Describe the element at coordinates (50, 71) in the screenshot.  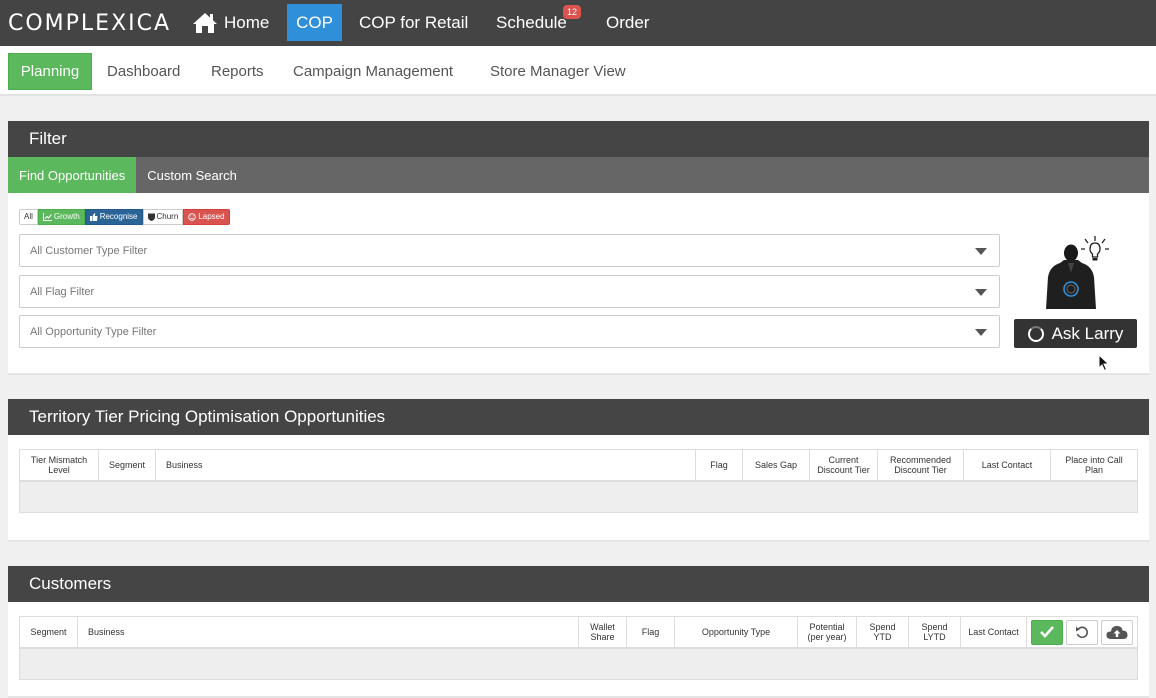
I see `tab-planning: Planning` at that location.